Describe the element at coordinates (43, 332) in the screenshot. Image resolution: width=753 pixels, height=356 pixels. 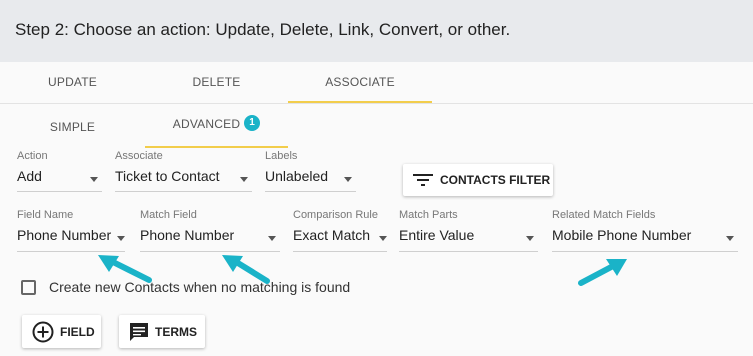
I see `add-circle-icon` at that location.